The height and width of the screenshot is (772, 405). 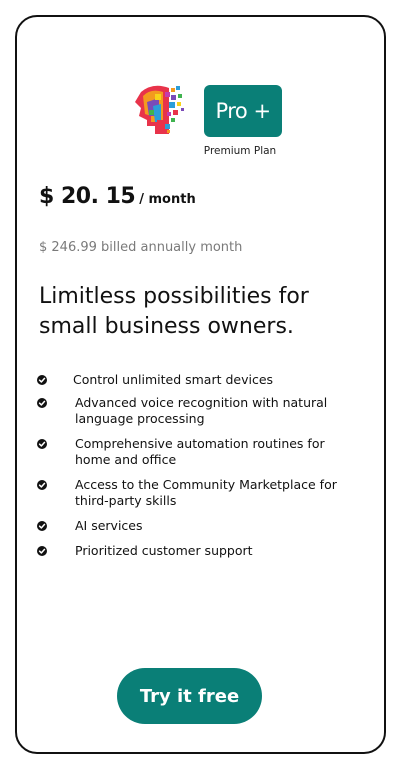 What do you see at coordinates (164, 550) in the screenshot?
I see `feature-text: Prioritized customer support` at bounding box center [164, 550].